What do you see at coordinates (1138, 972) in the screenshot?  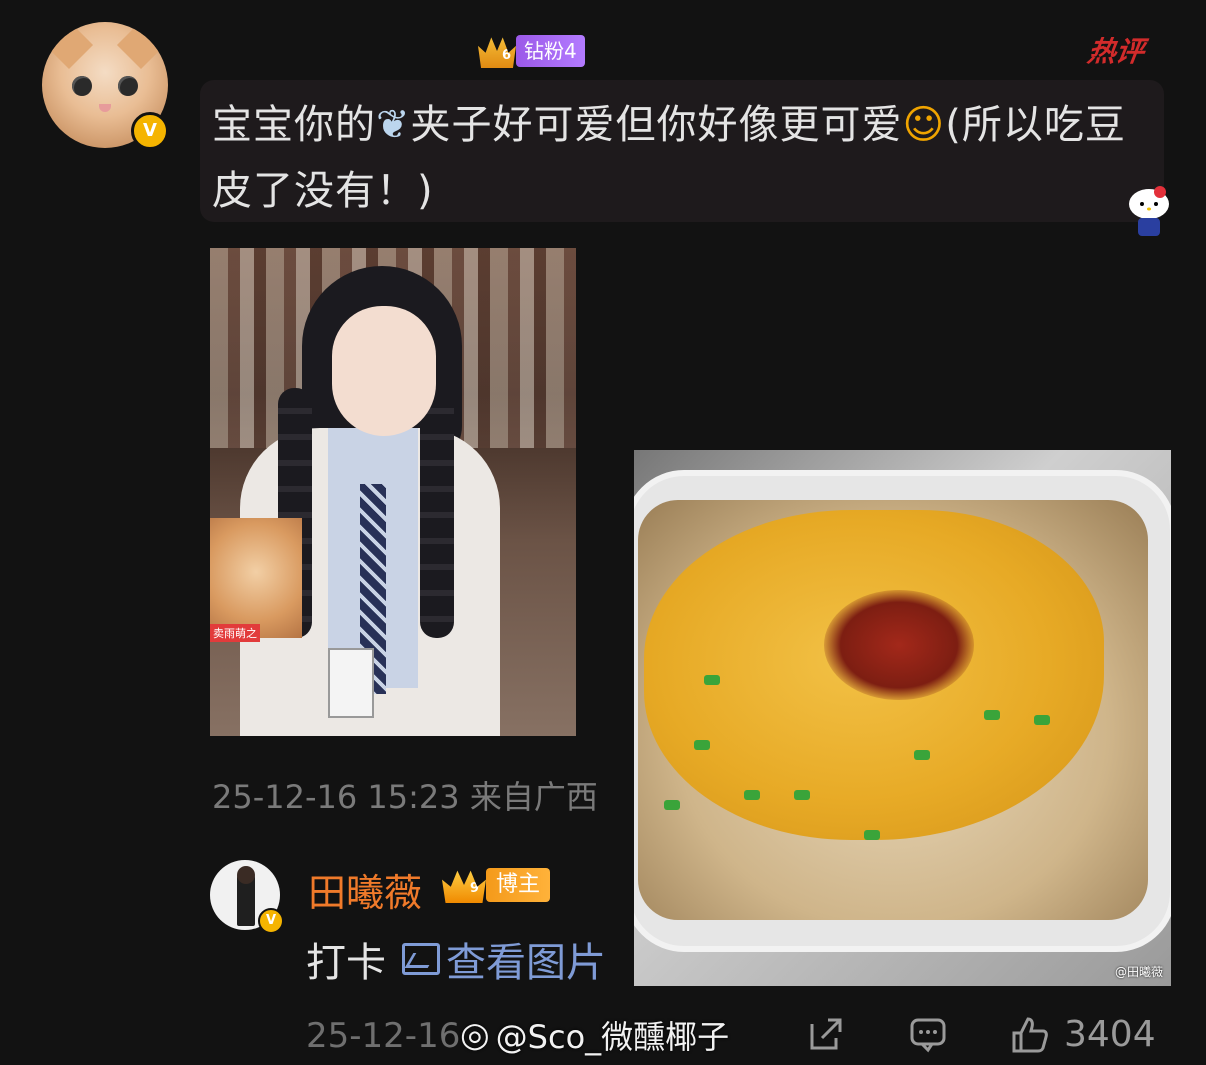 I see `photo-watermark: @田曦薇` at bounding box center [1138, 972].